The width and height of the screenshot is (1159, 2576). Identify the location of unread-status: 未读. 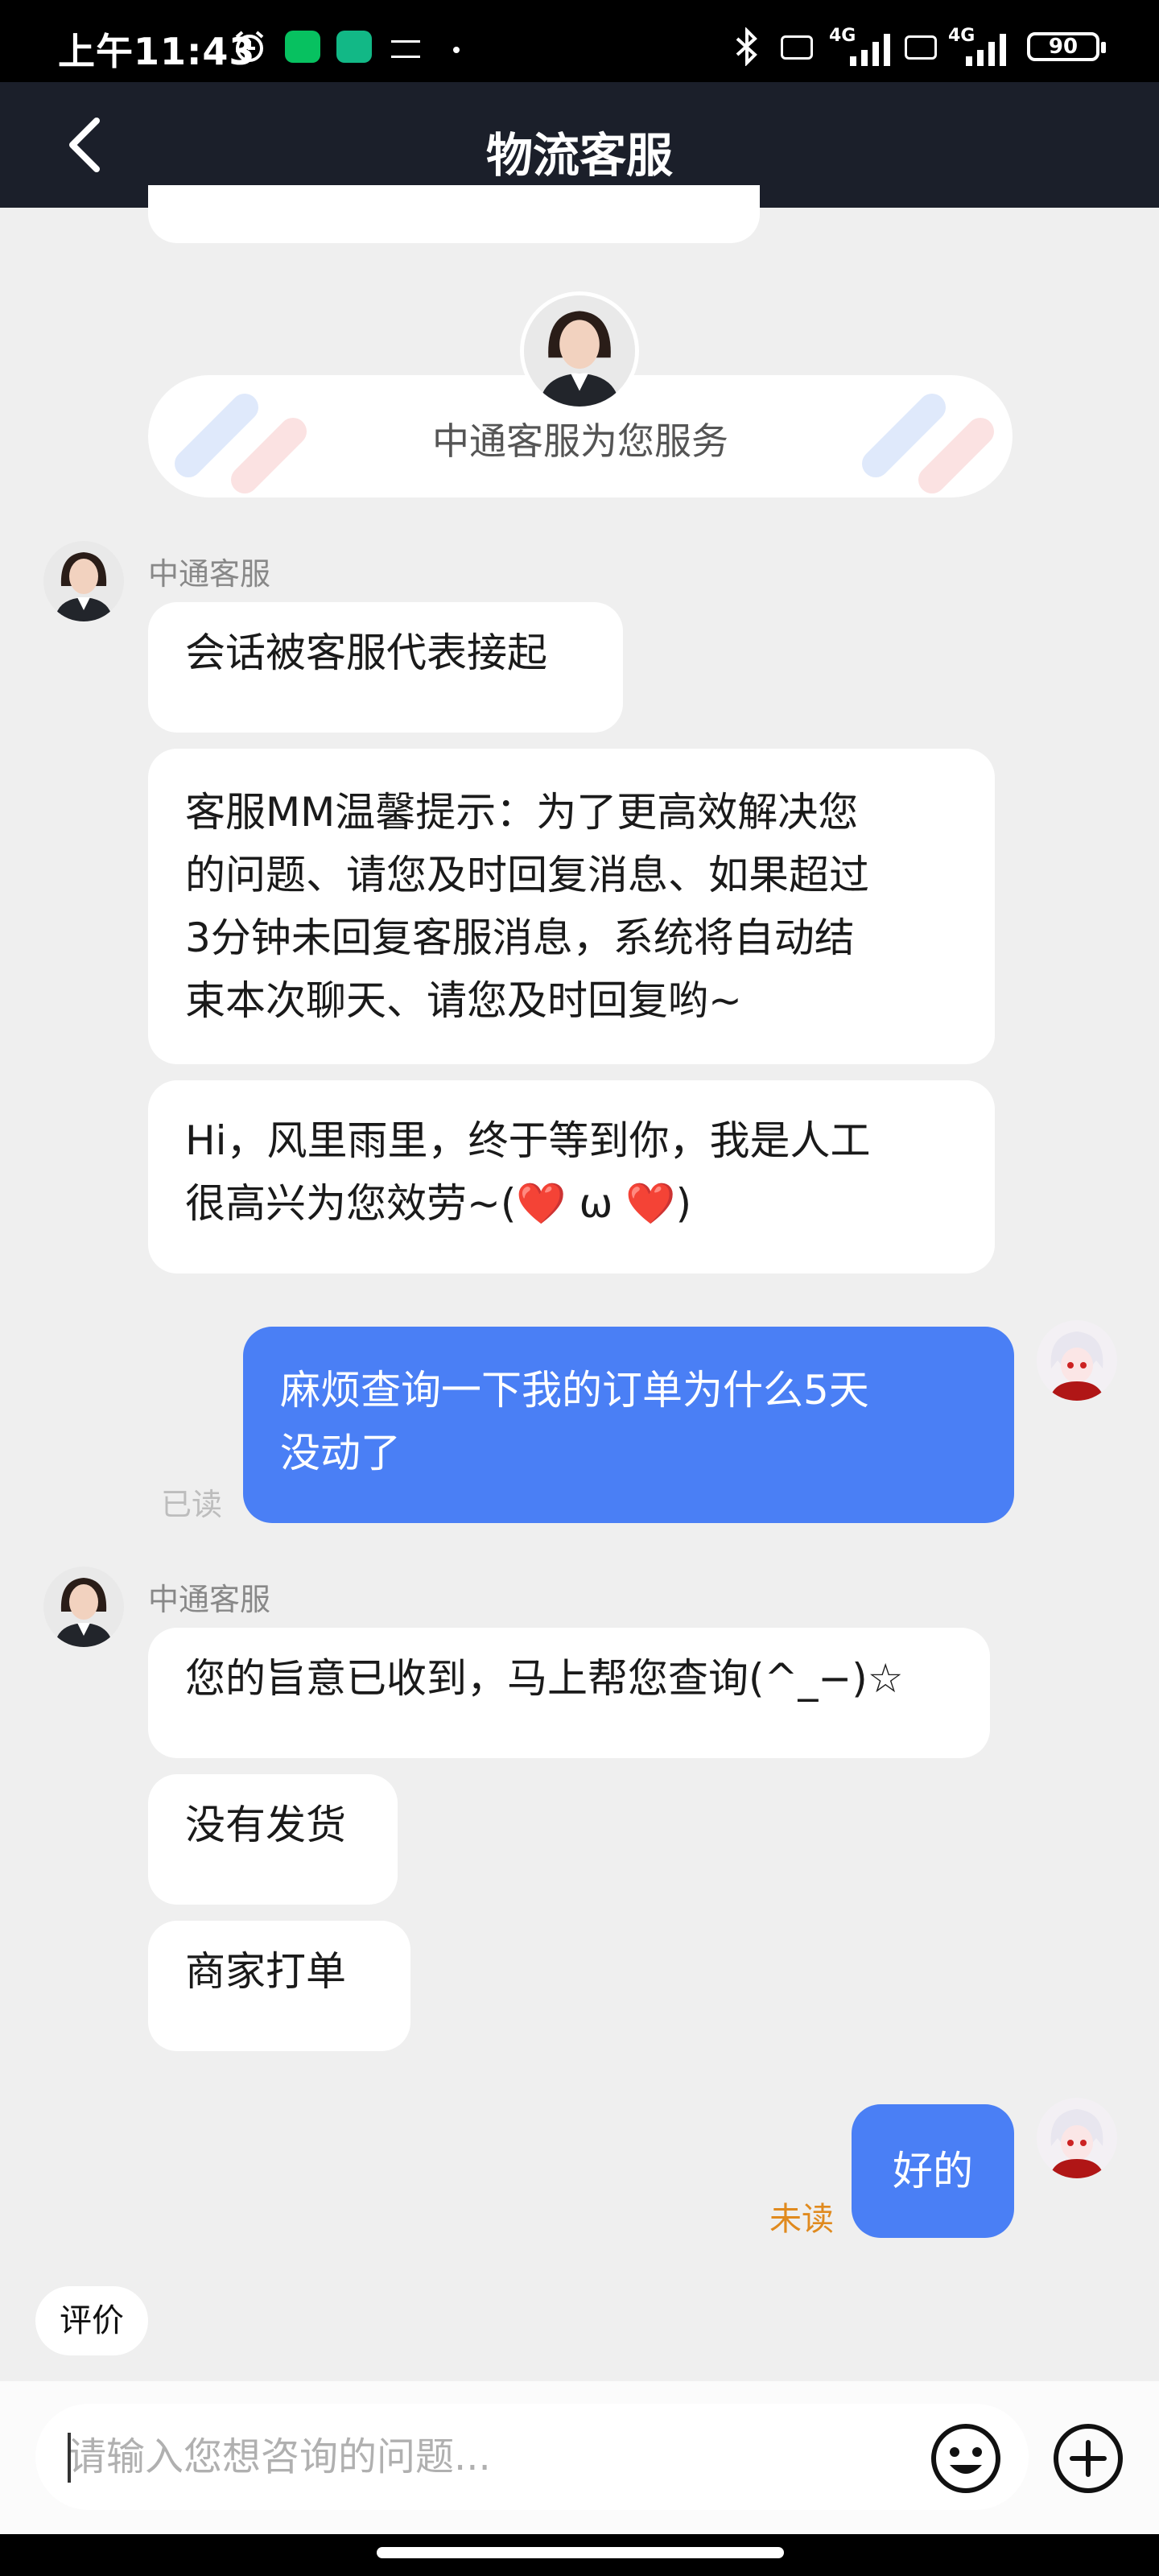
(801, 2219).